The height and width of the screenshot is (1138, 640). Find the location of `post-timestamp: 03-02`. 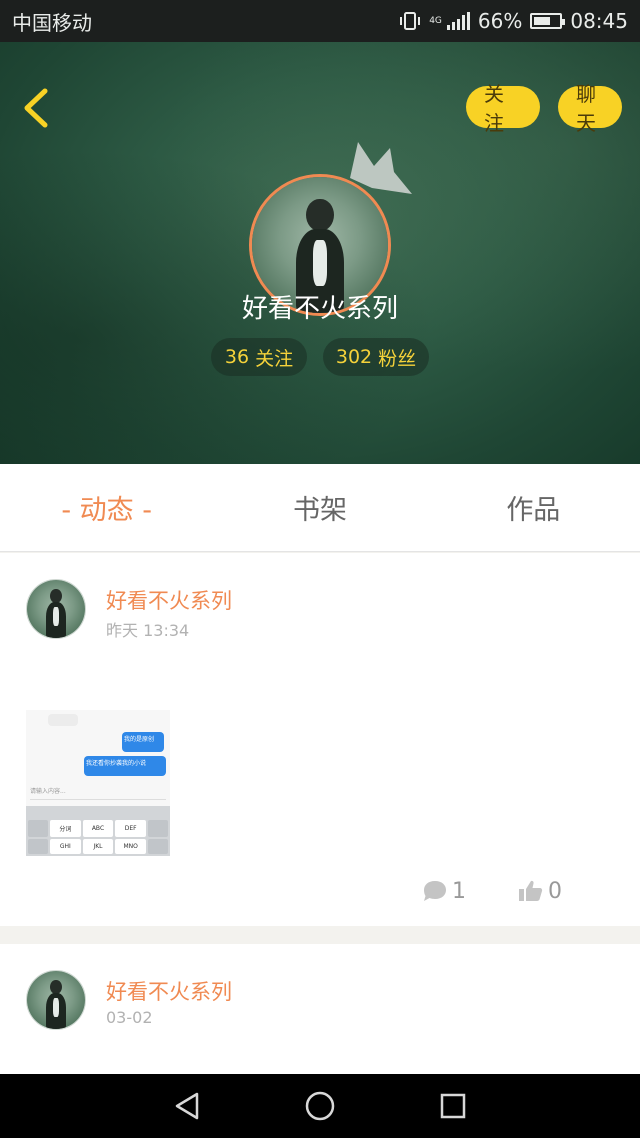

post-timestamp: 03-02 is located at coordinates (129, 1017).